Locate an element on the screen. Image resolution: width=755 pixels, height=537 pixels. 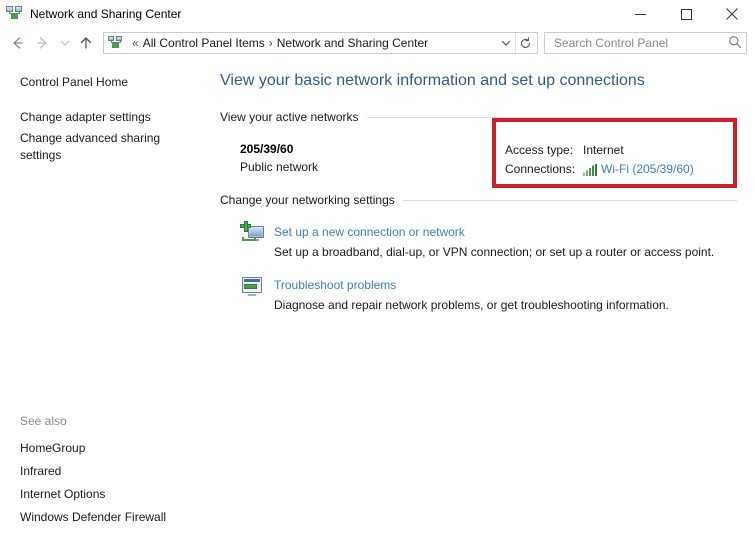
sidebar-item-control-panel-home: Control Panel Home is located at coordinates (105, 82).